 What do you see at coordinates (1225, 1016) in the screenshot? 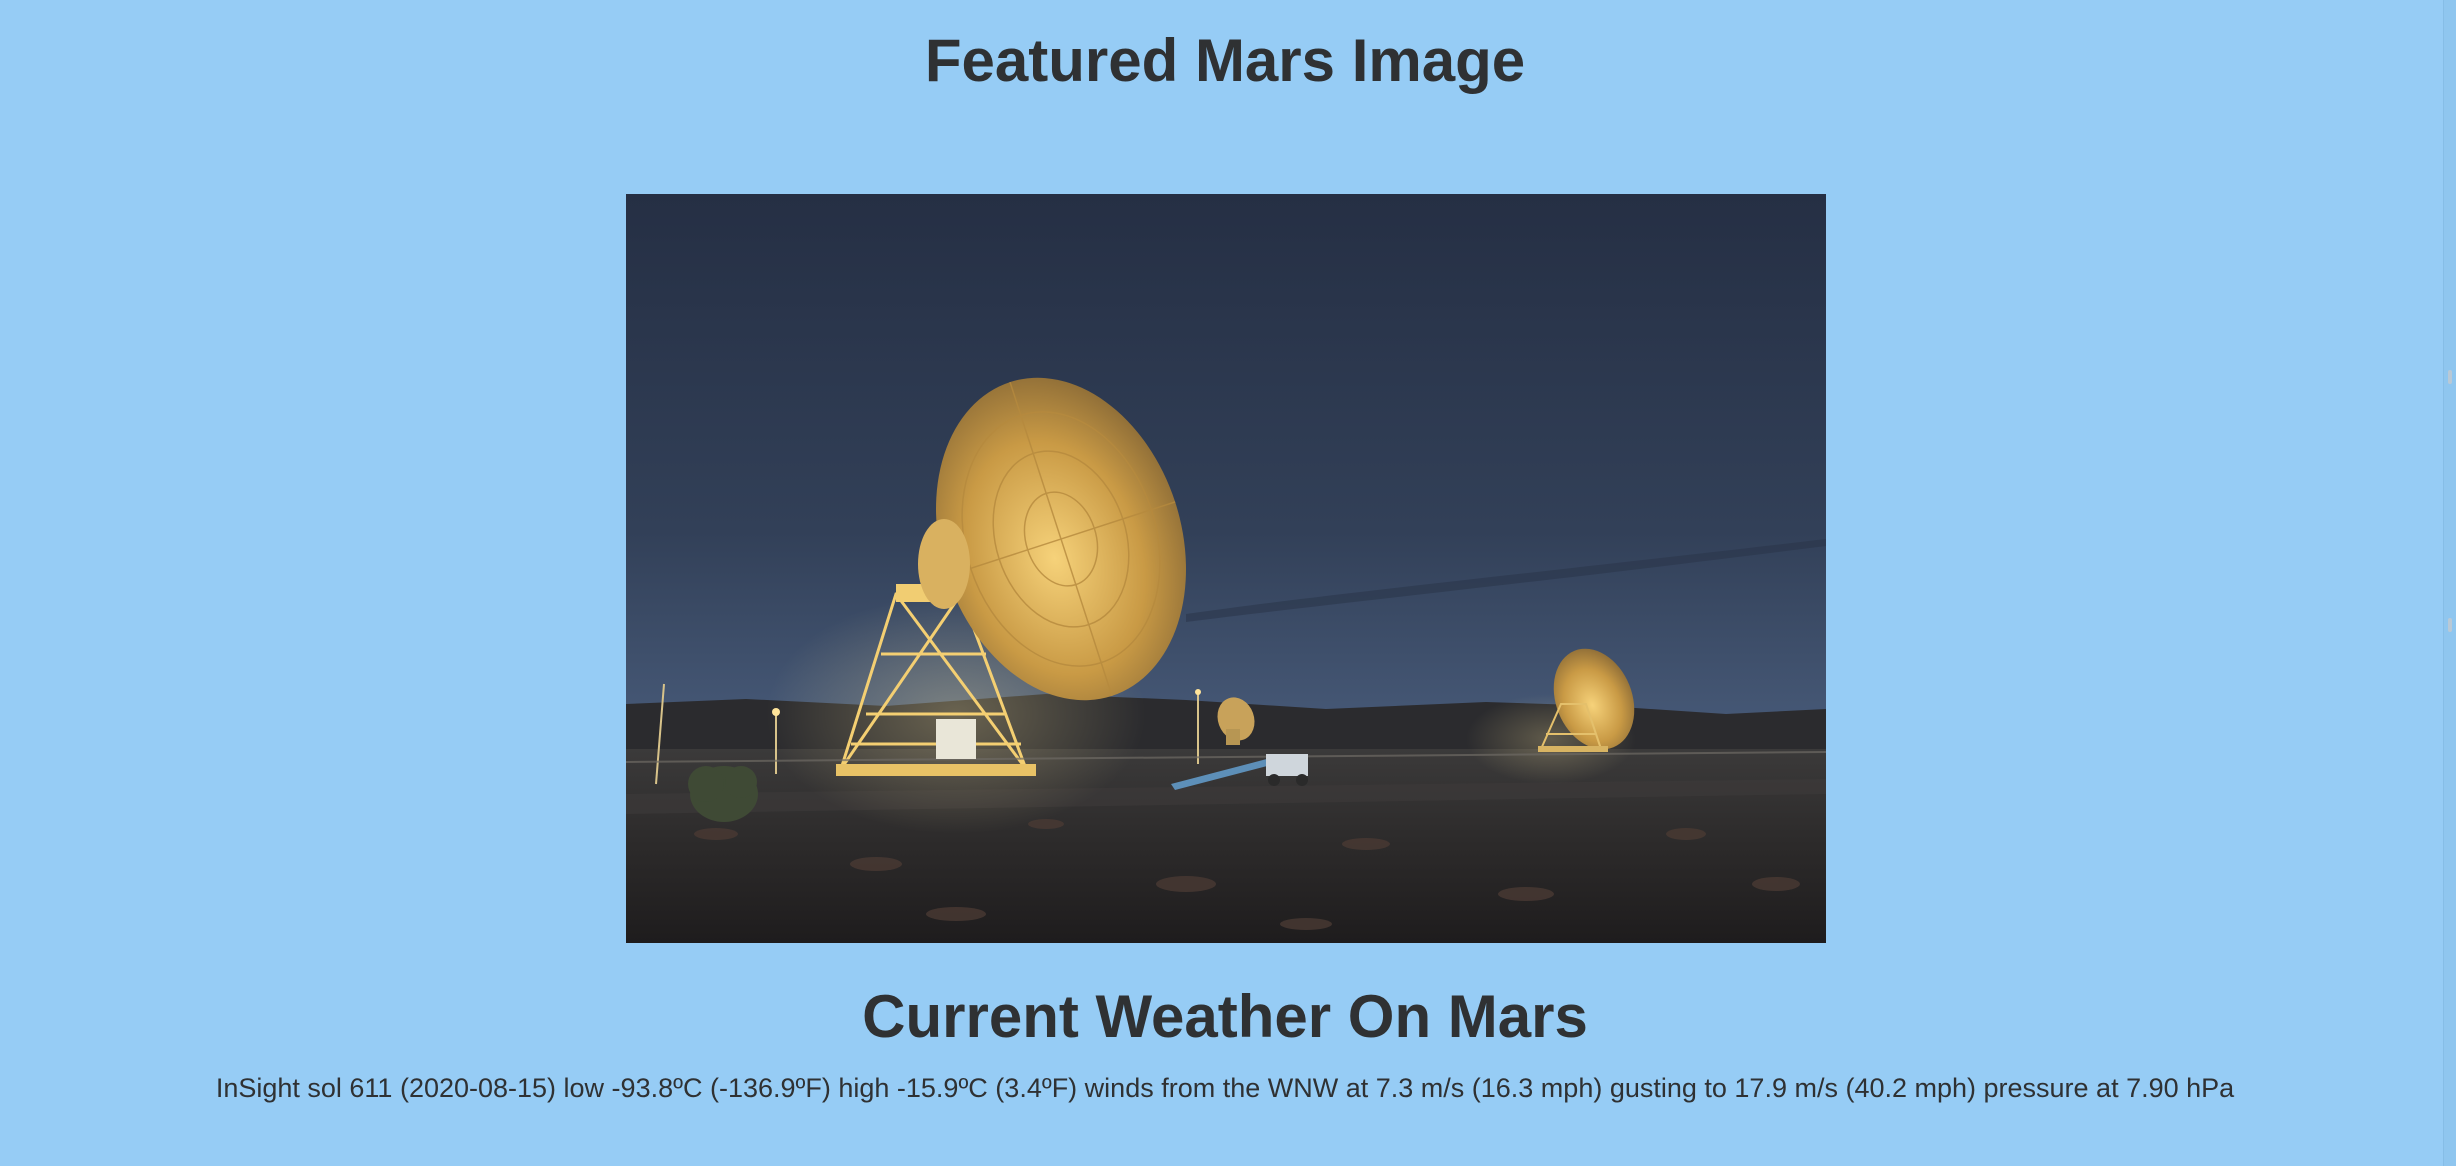
I see `weather-heading: Current Weather On Mars` at bounding box center [1225, 1016].